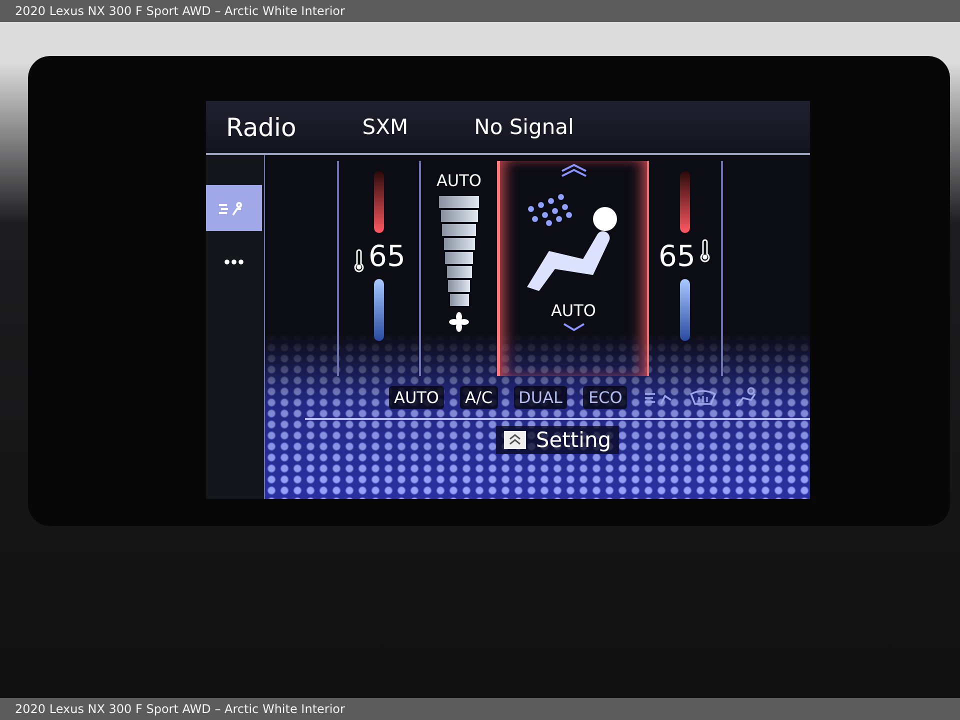  What do you see at coordinates (261, 127) in the screenshot?
I see `header-label: Radio` at bounding box center [261, 127].